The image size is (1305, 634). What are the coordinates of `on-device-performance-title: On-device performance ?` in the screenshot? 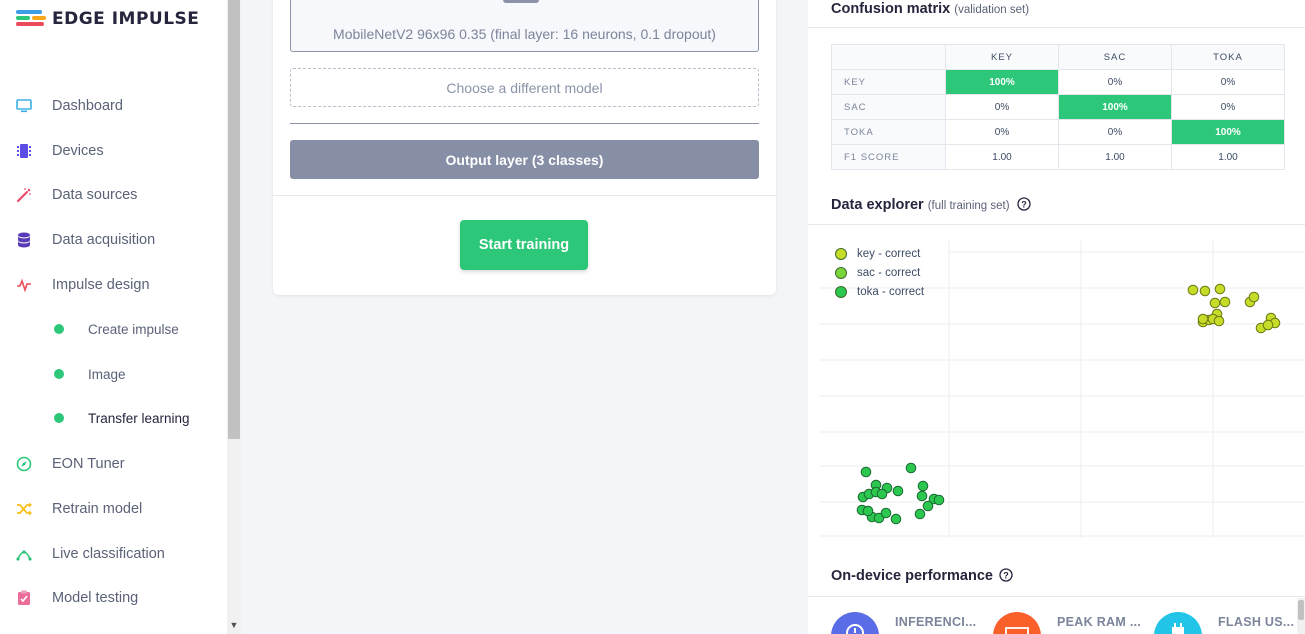 It's located at (922, 576).